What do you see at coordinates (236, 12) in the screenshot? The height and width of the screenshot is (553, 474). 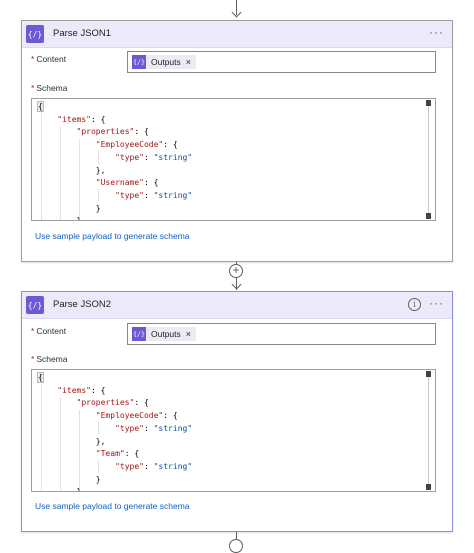 I see `connector-arrow-top` at bounding box center [236, 12].